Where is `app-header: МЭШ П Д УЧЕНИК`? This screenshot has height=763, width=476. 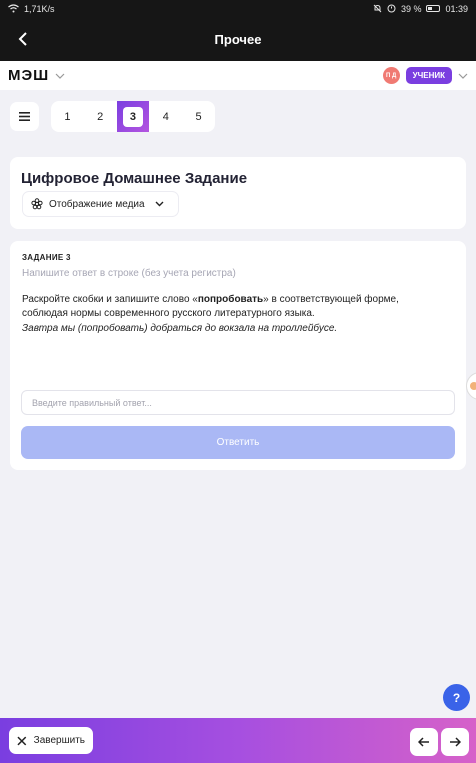
app-header: МЭШ П Д УЧЕНИК is located at coordinates (238, 75).